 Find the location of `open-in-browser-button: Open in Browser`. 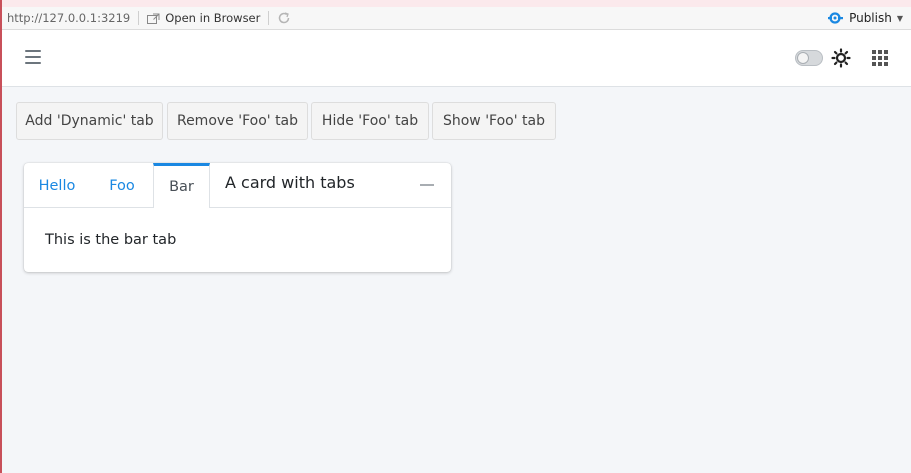

open-in-browser-button: Open in Browser is located at coordinates (203, 18).